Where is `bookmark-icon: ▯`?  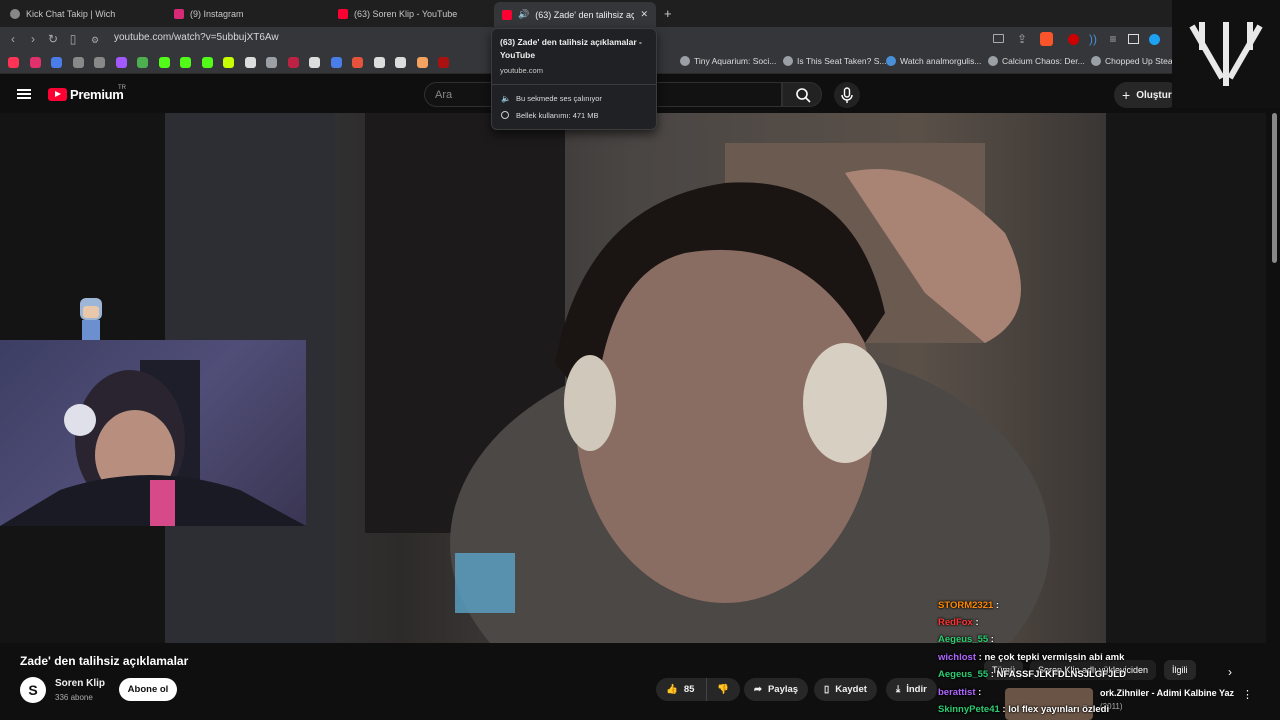
bookmark-icon: ▯ is located at coordinates (73, 39).